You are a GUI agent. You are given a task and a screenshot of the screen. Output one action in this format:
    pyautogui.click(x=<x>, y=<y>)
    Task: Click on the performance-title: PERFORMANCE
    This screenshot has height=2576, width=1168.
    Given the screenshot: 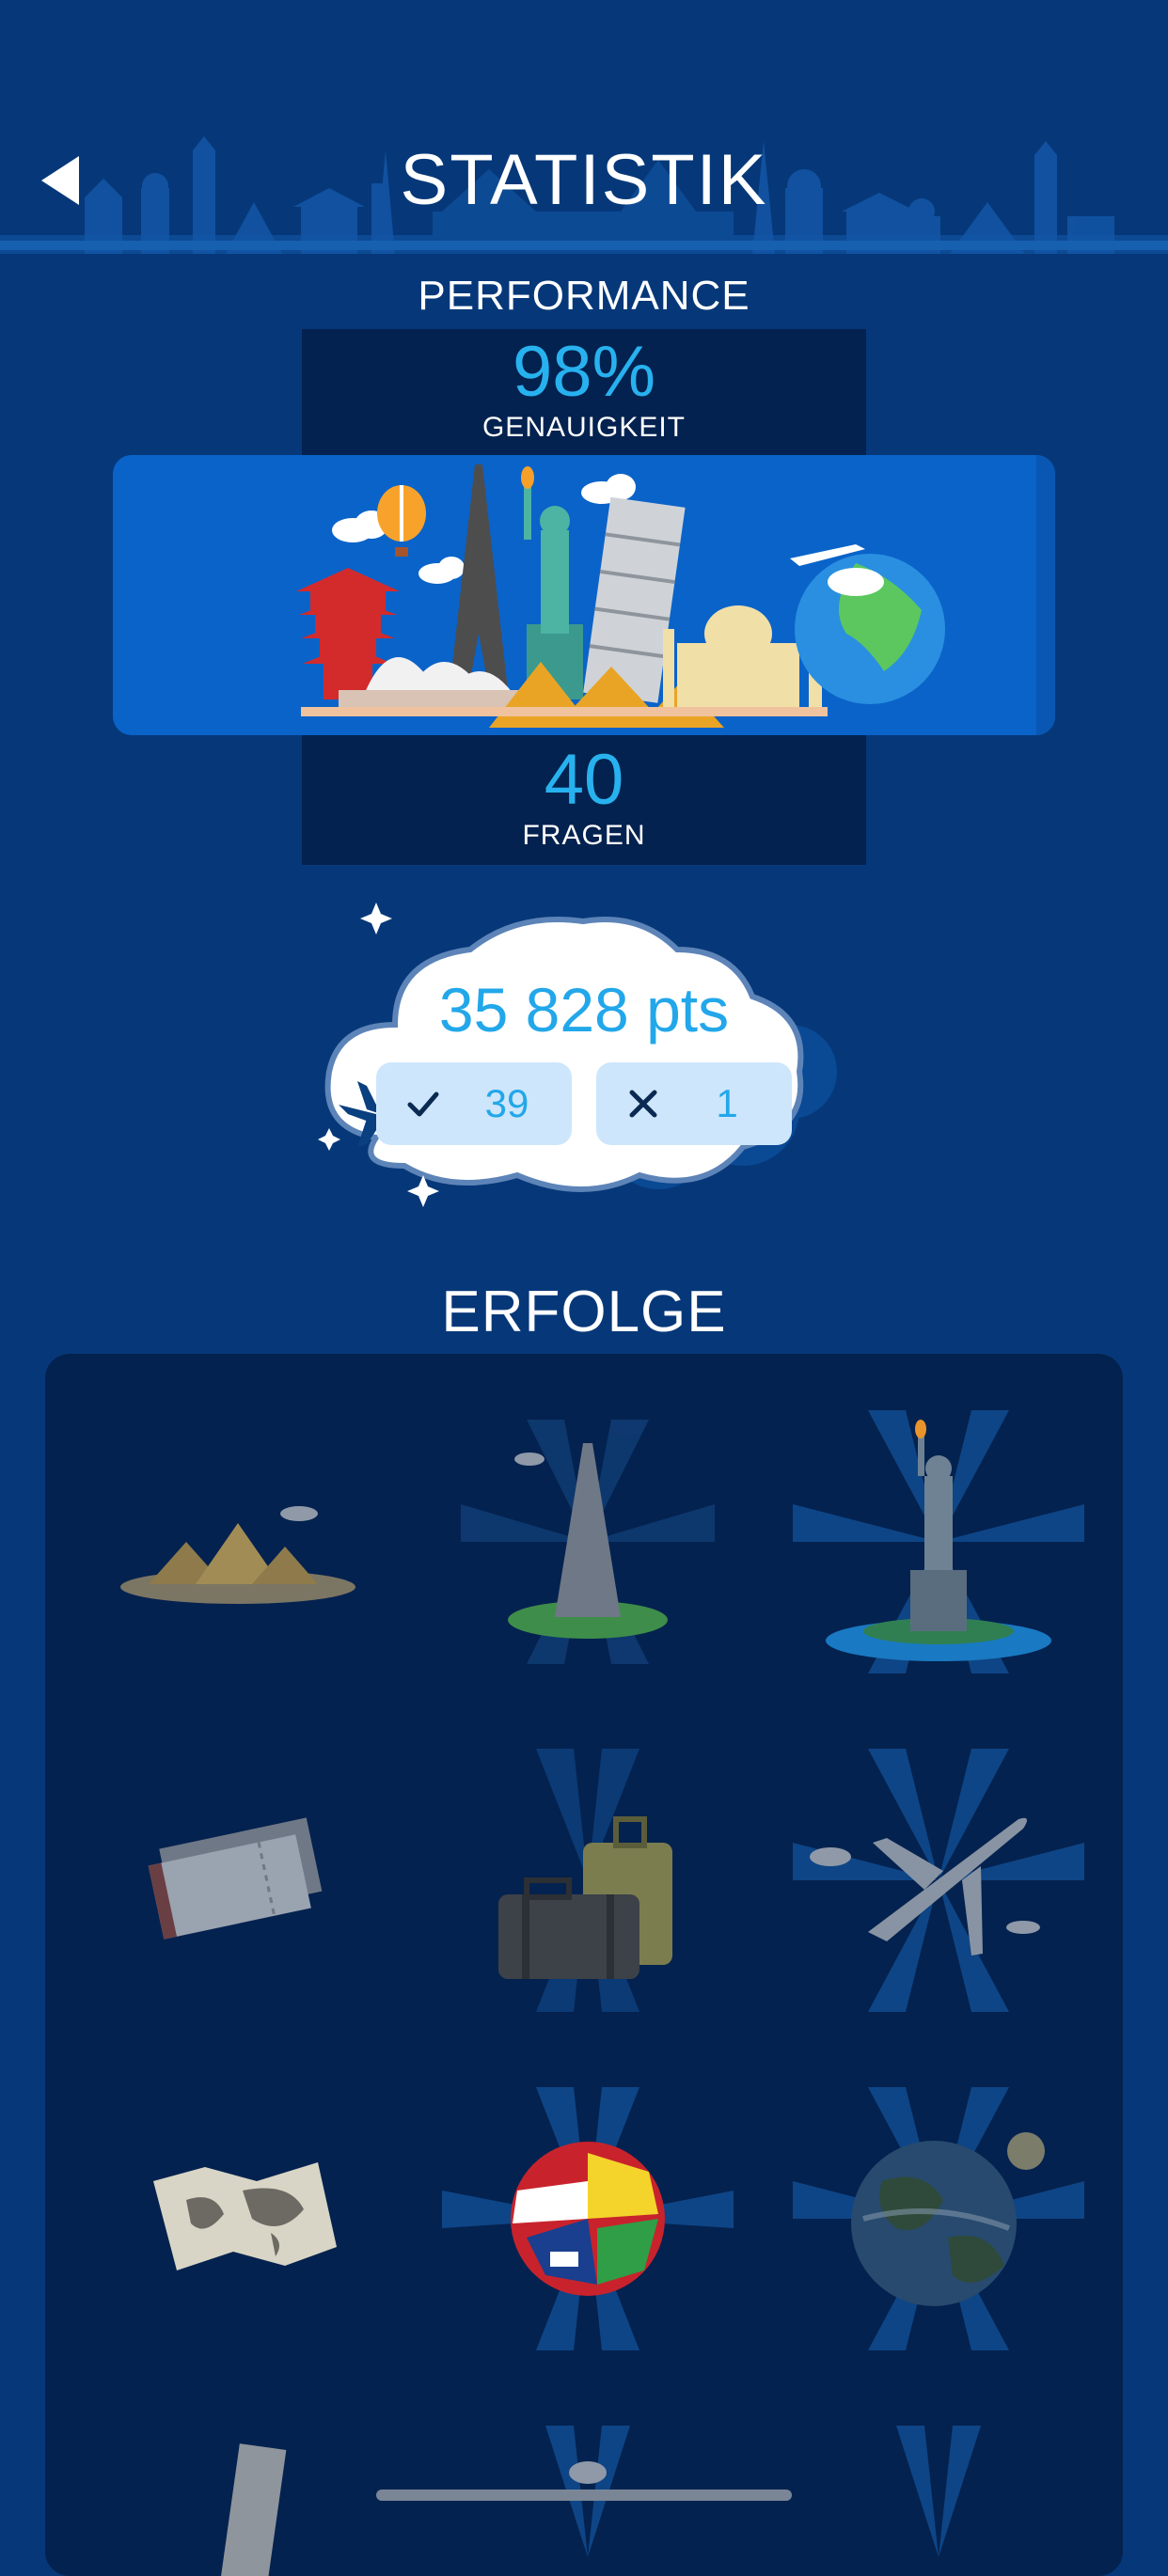 What is the action you would take?
    pyautogui.click(x=584, y=296)
    